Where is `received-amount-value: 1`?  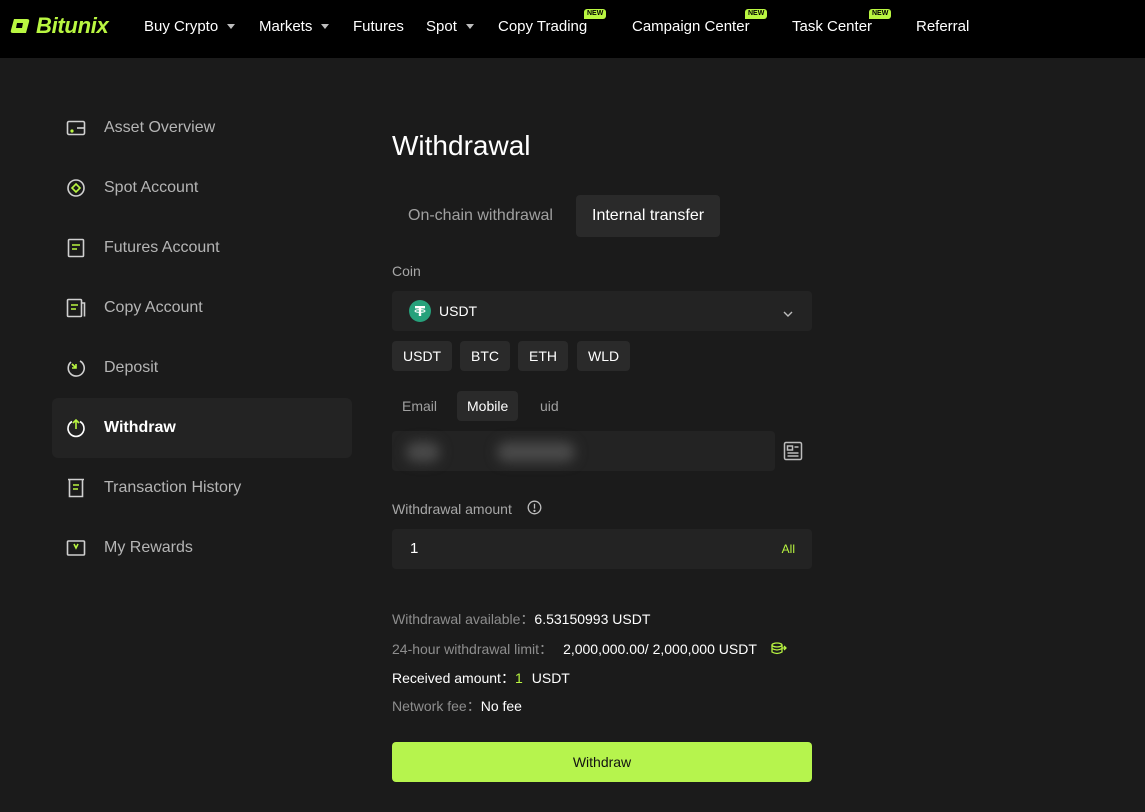
received-amount-value: 1 is located at coordinates (518, 678).